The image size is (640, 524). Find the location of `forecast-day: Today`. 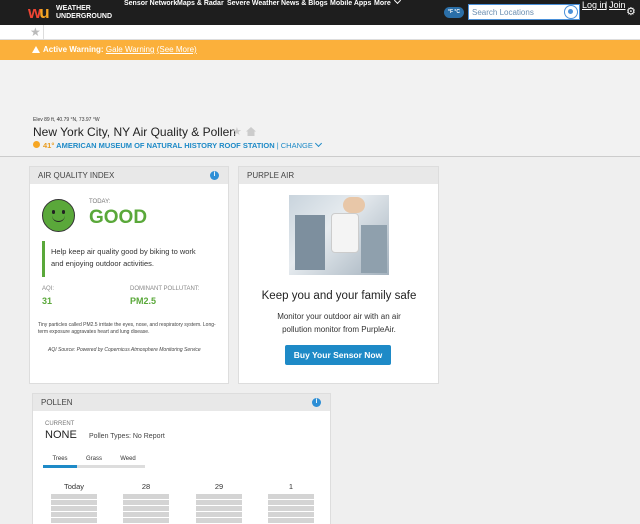

forecast-day: Today is located at coordinates (73, 486).